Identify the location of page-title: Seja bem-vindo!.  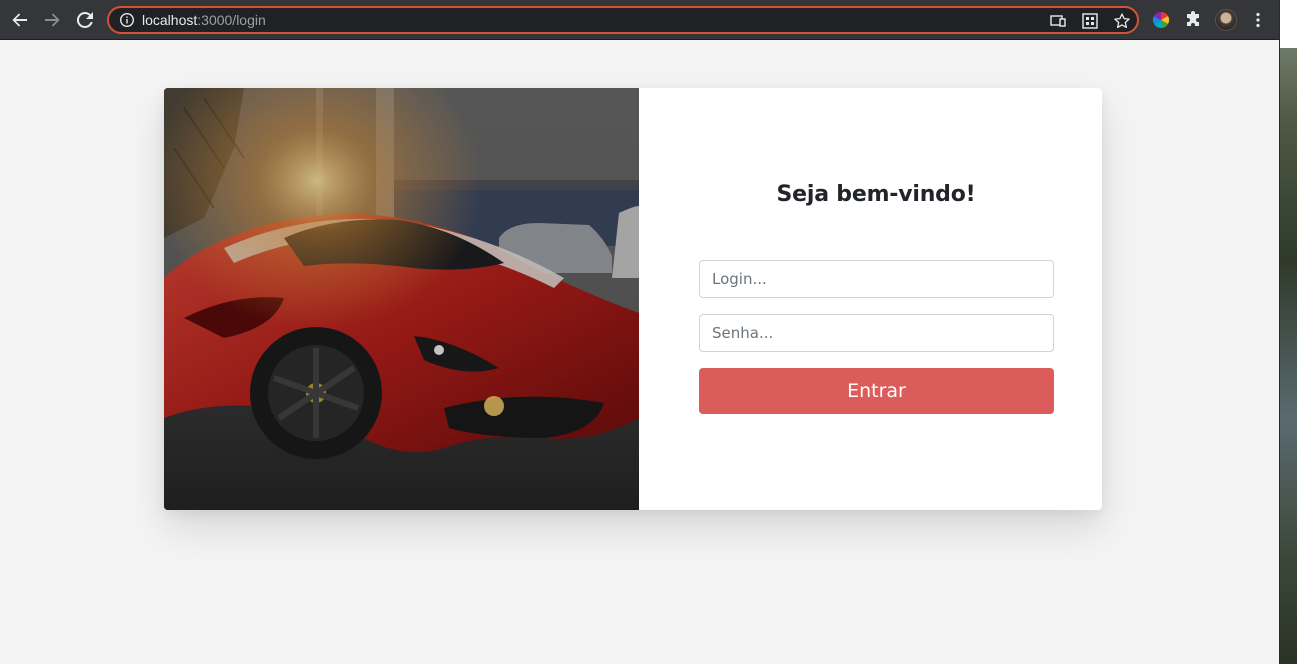
(876, 194).